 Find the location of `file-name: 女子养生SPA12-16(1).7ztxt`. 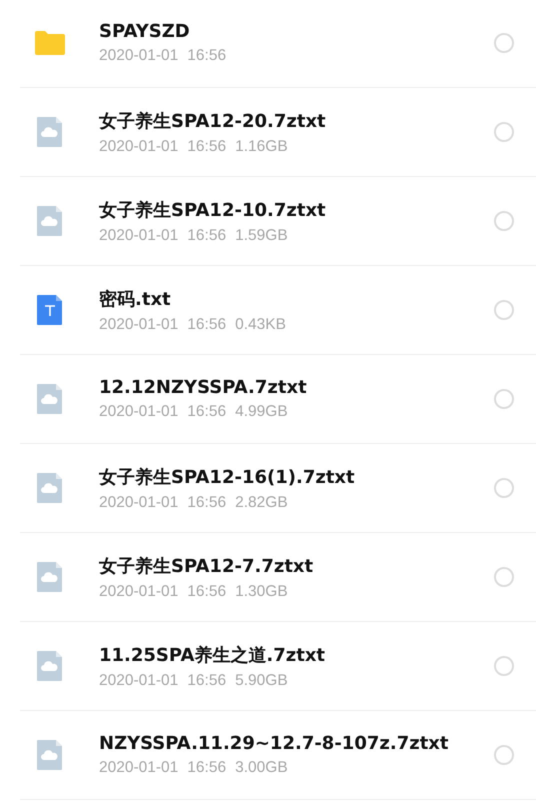

file-name: 女子养生SPA12-16(1).7ztxt is located at coordinates (227, 477).